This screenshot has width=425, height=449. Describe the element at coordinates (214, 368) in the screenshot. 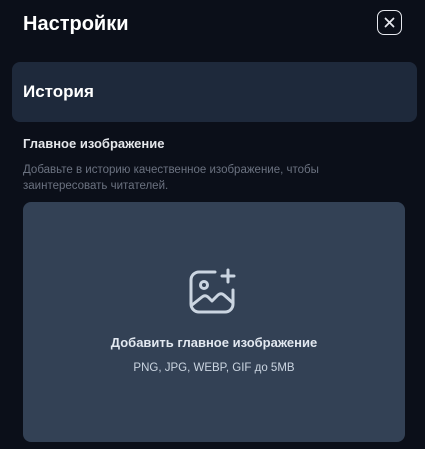

I see `dropzone-hint: PNG, JPG, WEBP, GIF до 5MB` at that location.